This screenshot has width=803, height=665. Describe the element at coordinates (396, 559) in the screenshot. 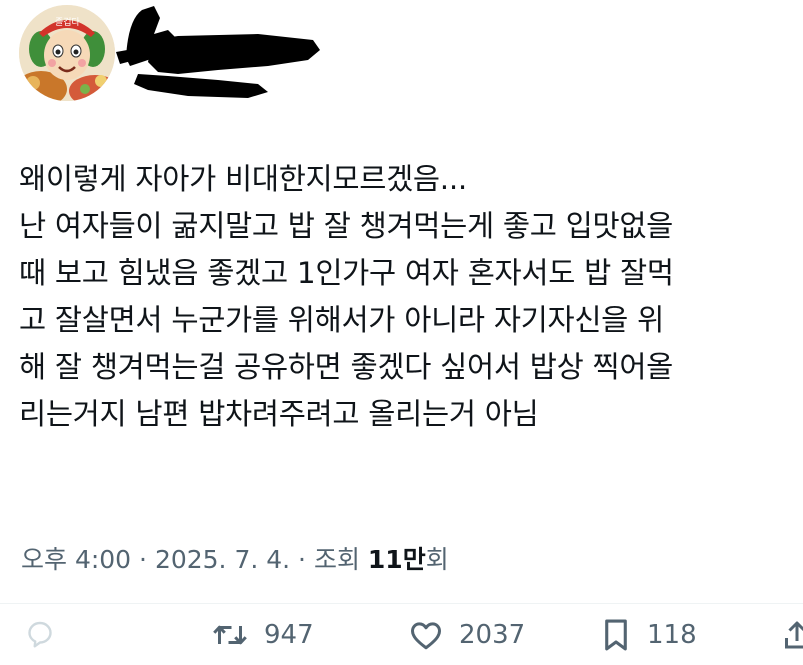

I see `views-count: 11만` at that location.